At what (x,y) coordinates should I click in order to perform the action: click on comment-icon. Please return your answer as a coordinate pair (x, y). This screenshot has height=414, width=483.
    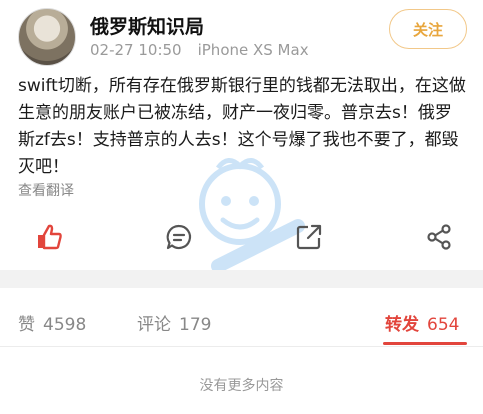
    Looking at the image, I should click on (179, 237).